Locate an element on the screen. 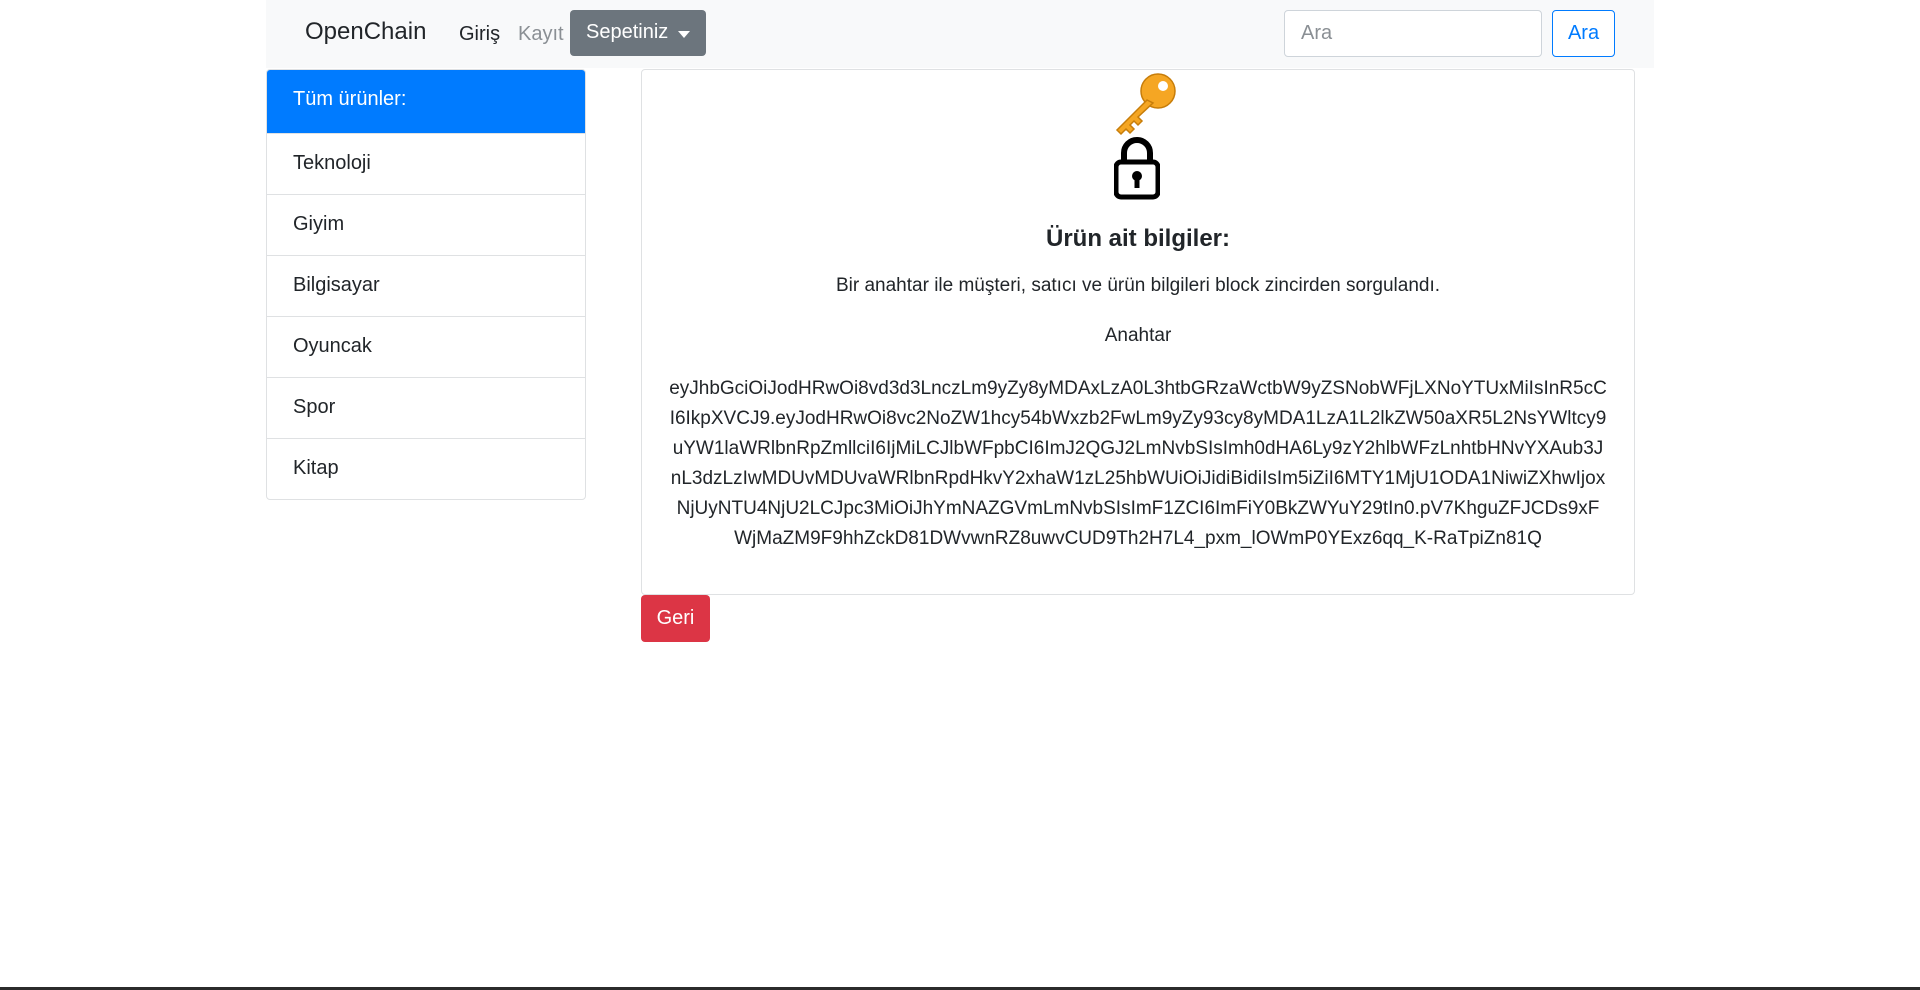 Image resolution: width=1920 pixels, height=990 pixels. navbar: OpenChain Giriş Kayıt Sepetiniz Ara is located at coordinates (960, 34).